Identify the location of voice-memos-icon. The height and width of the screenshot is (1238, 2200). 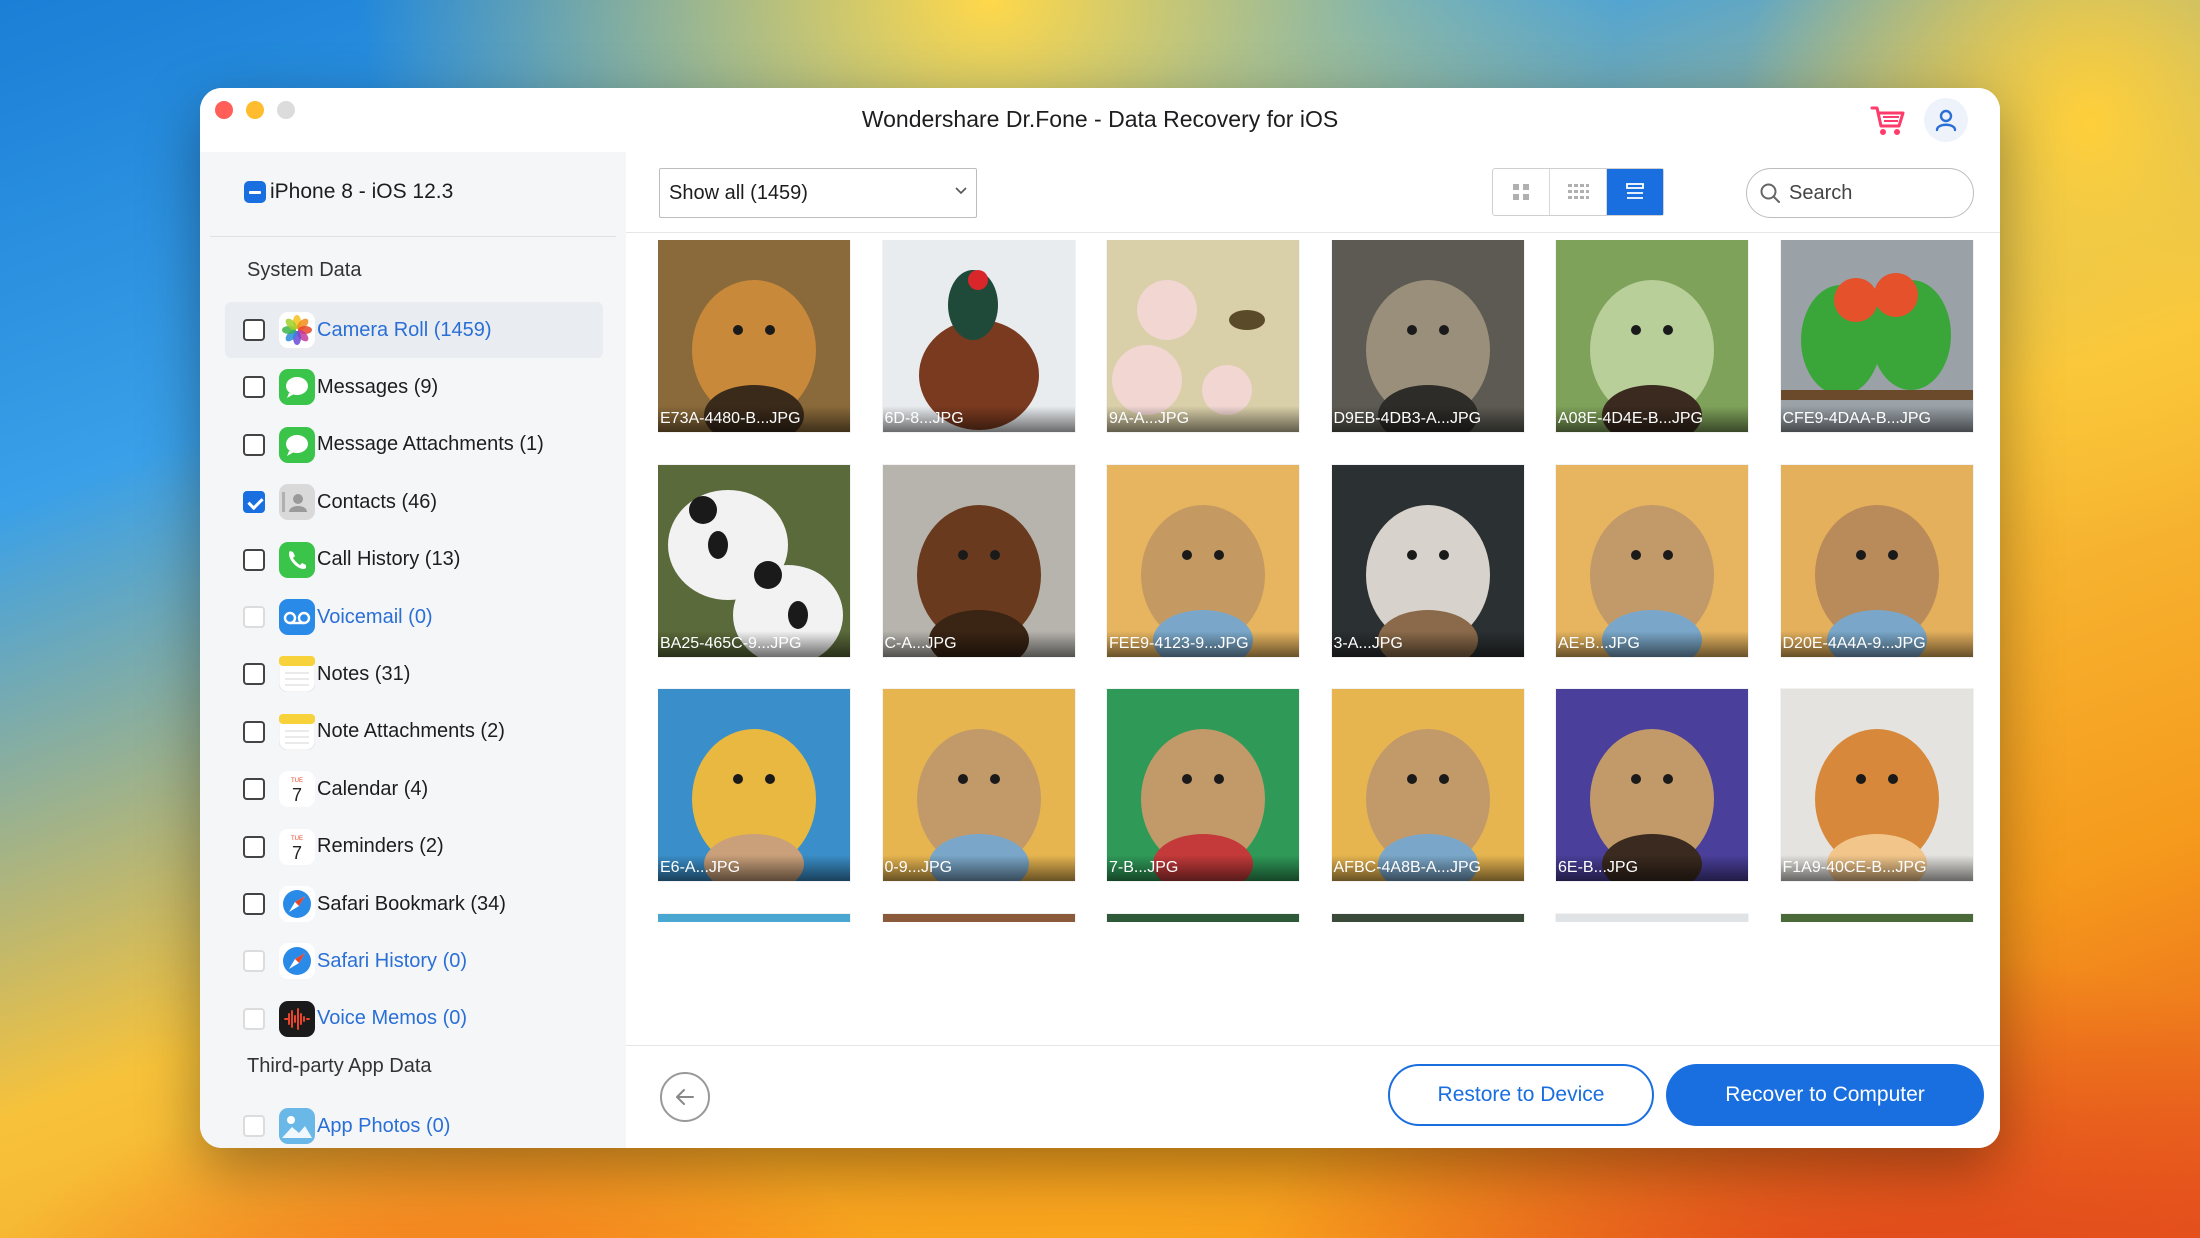
(297, 1018).